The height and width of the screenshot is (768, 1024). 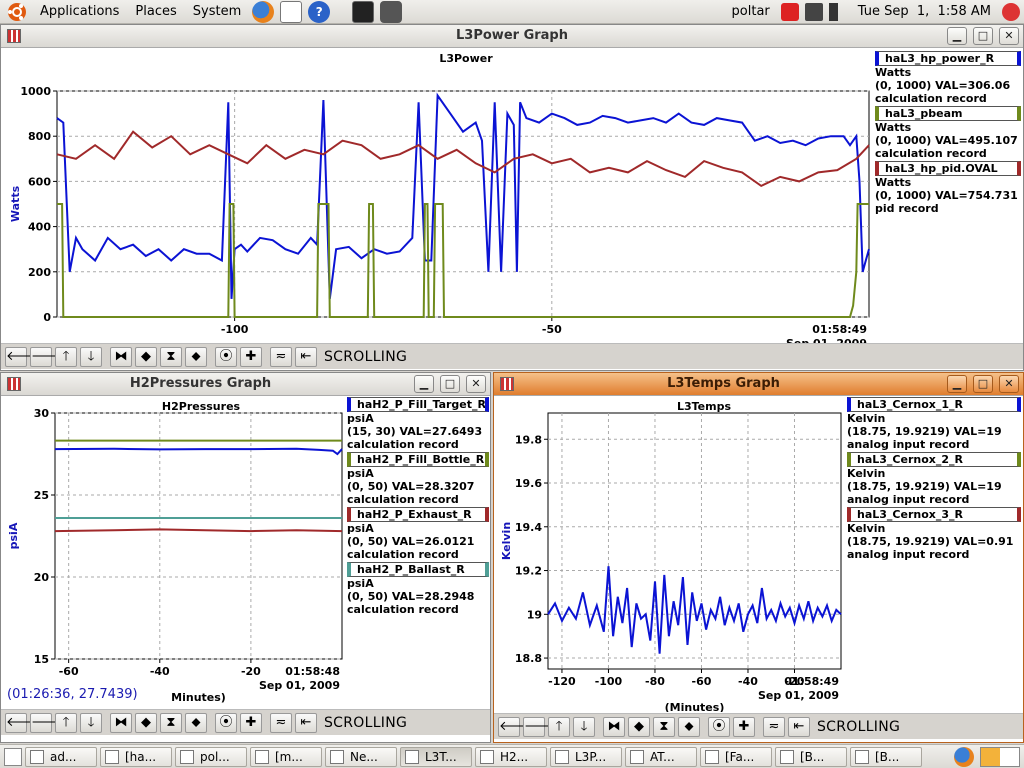 What do you see at coordinates (751, 12) in the screenshot?
I see `user-name: poltar` at bounding box center [751, 12].